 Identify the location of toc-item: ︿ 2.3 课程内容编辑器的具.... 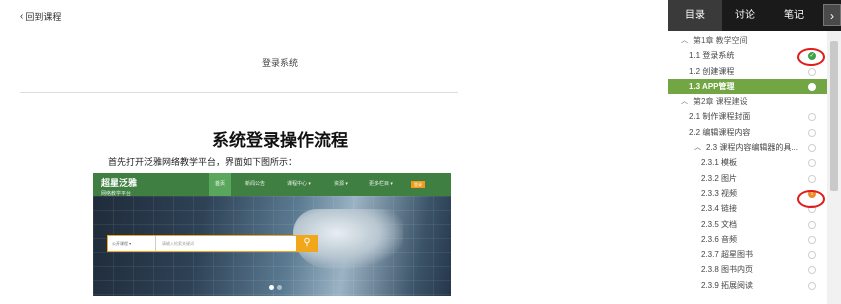
(748, 147).